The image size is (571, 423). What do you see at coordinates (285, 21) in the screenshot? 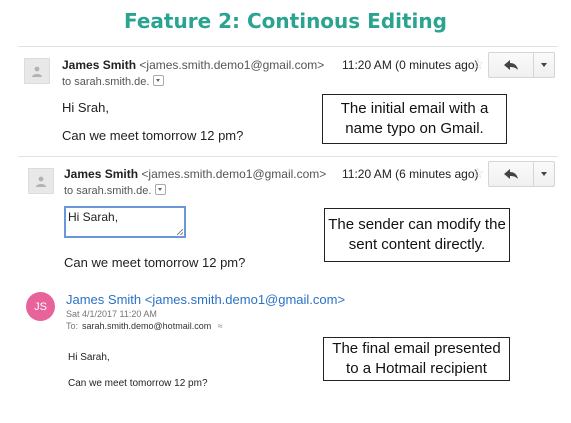
I see `slide-title: Feature 2: Continous Editing` at bounding box center [285, 21].